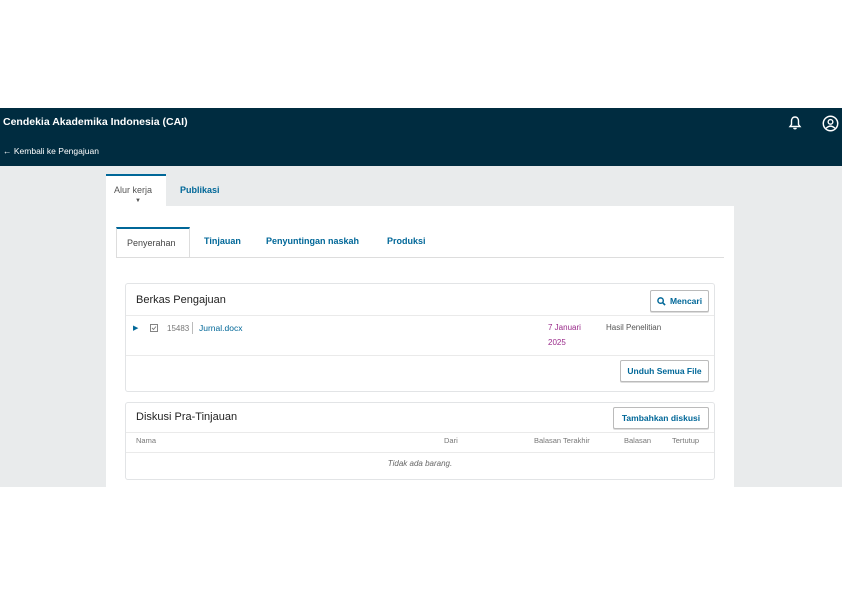 This screenshot has width=842, height=595. I want to click on caret-down-icon: ▼, so click(138, 201).